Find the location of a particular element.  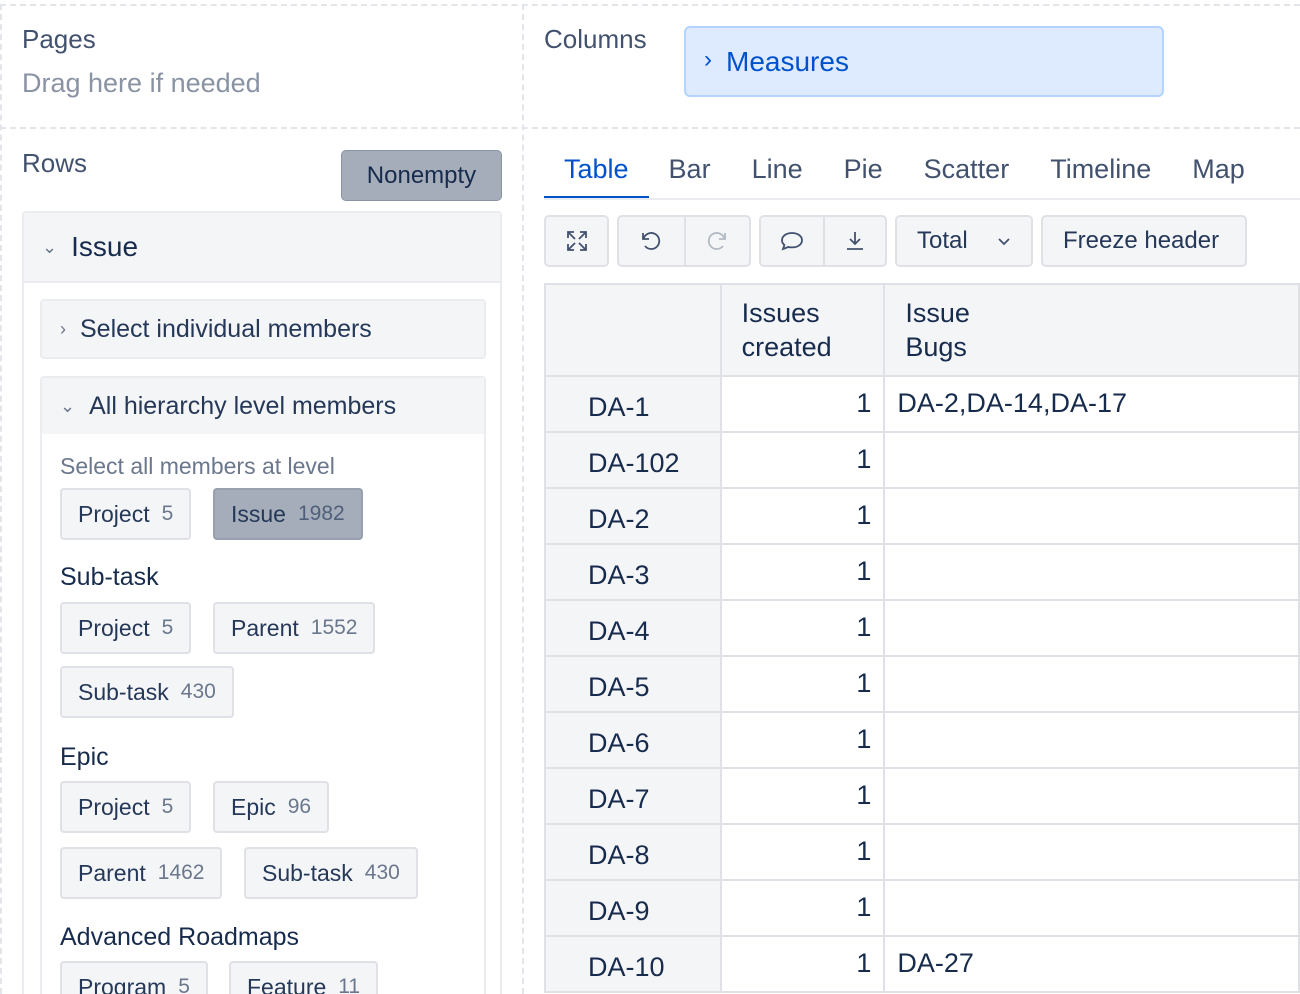

row-header-cell: DA-1 is located at coordinates (633, 404).